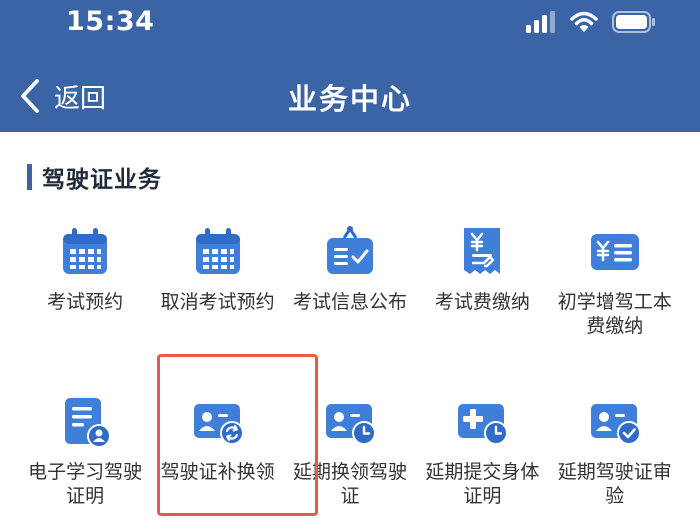 This screenshot has width=700, height=530. I want to click on license-clock-icon, so click(350, 424).